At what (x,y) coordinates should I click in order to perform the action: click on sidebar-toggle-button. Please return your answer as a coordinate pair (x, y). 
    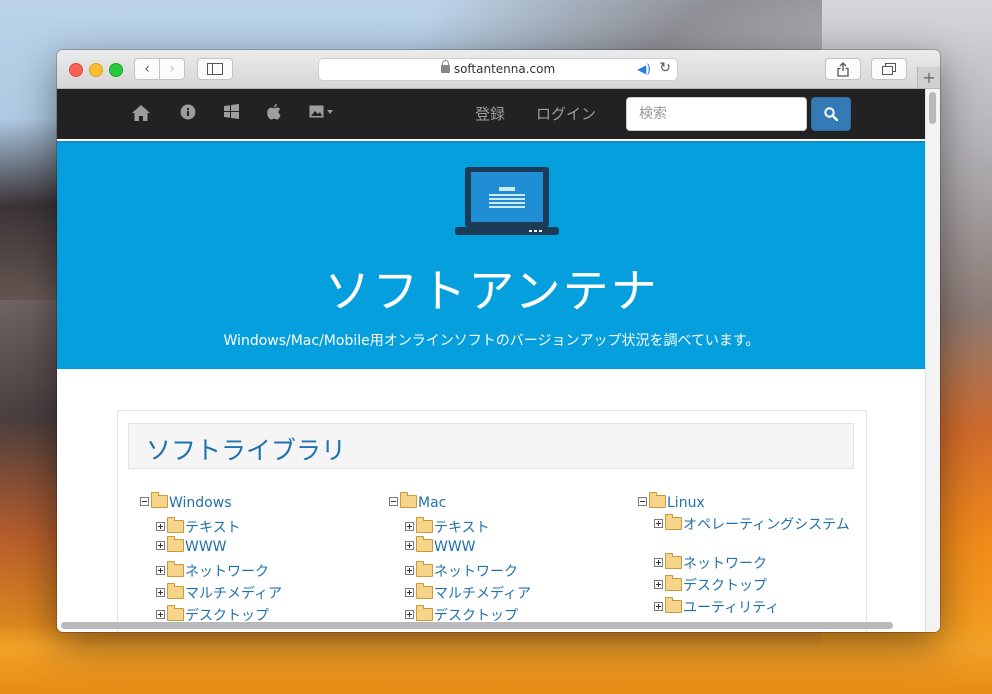
    Looking at the image, I should click on (215, 69).